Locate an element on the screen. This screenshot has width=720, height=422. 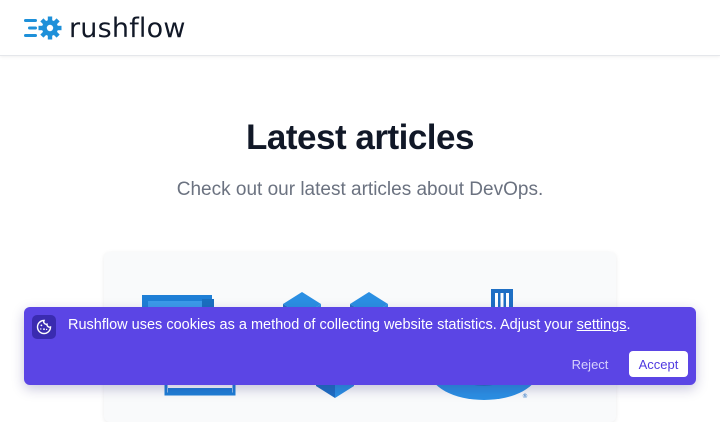
brand-logo: rushflow is located at coordinates (105, 28).